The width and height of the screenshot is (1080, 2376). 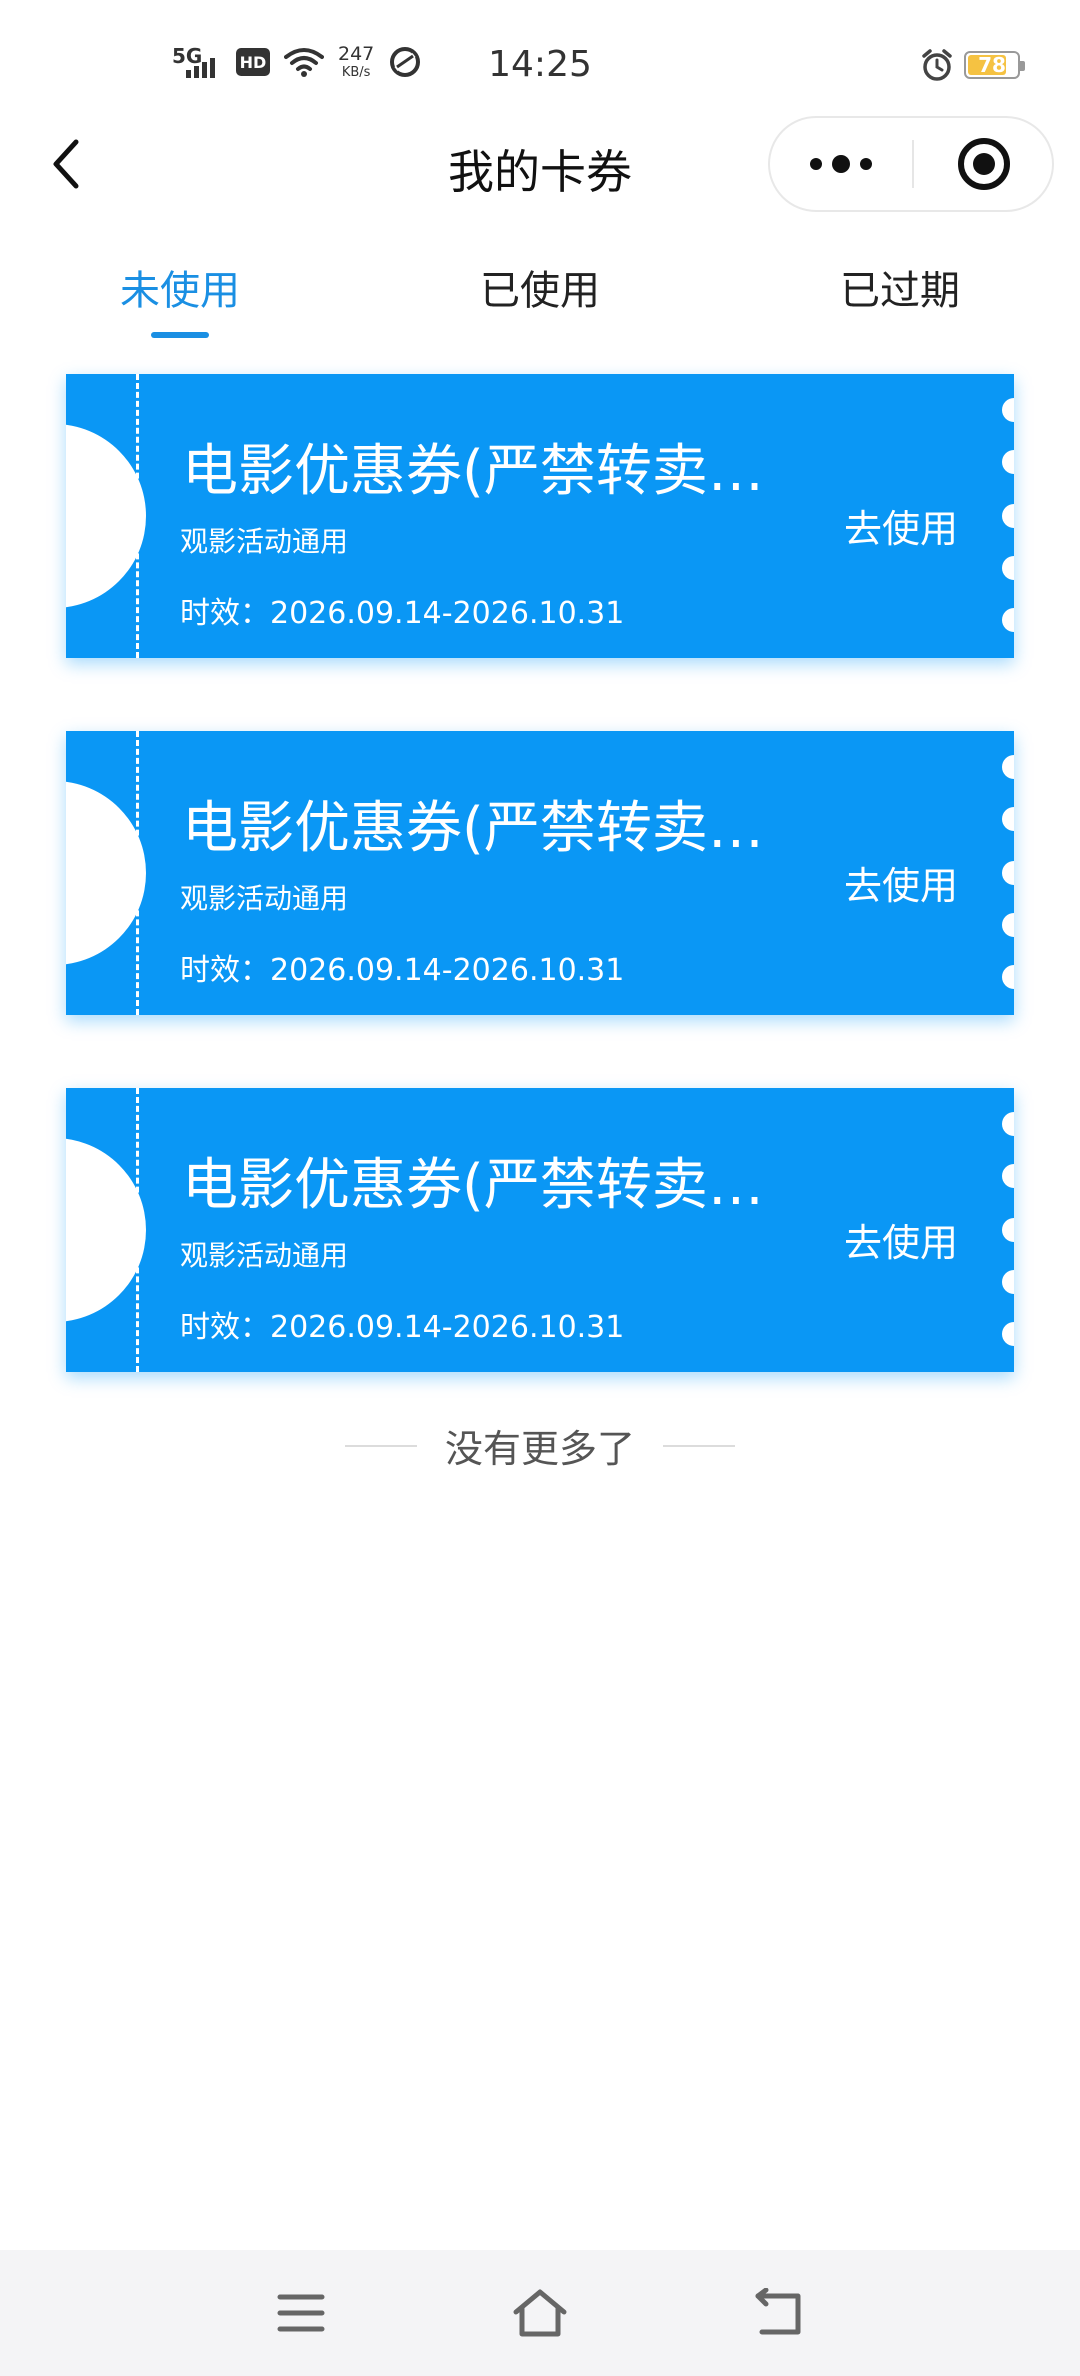 I want to click on tab-unused: 未使用, so click(x=180, y=287).